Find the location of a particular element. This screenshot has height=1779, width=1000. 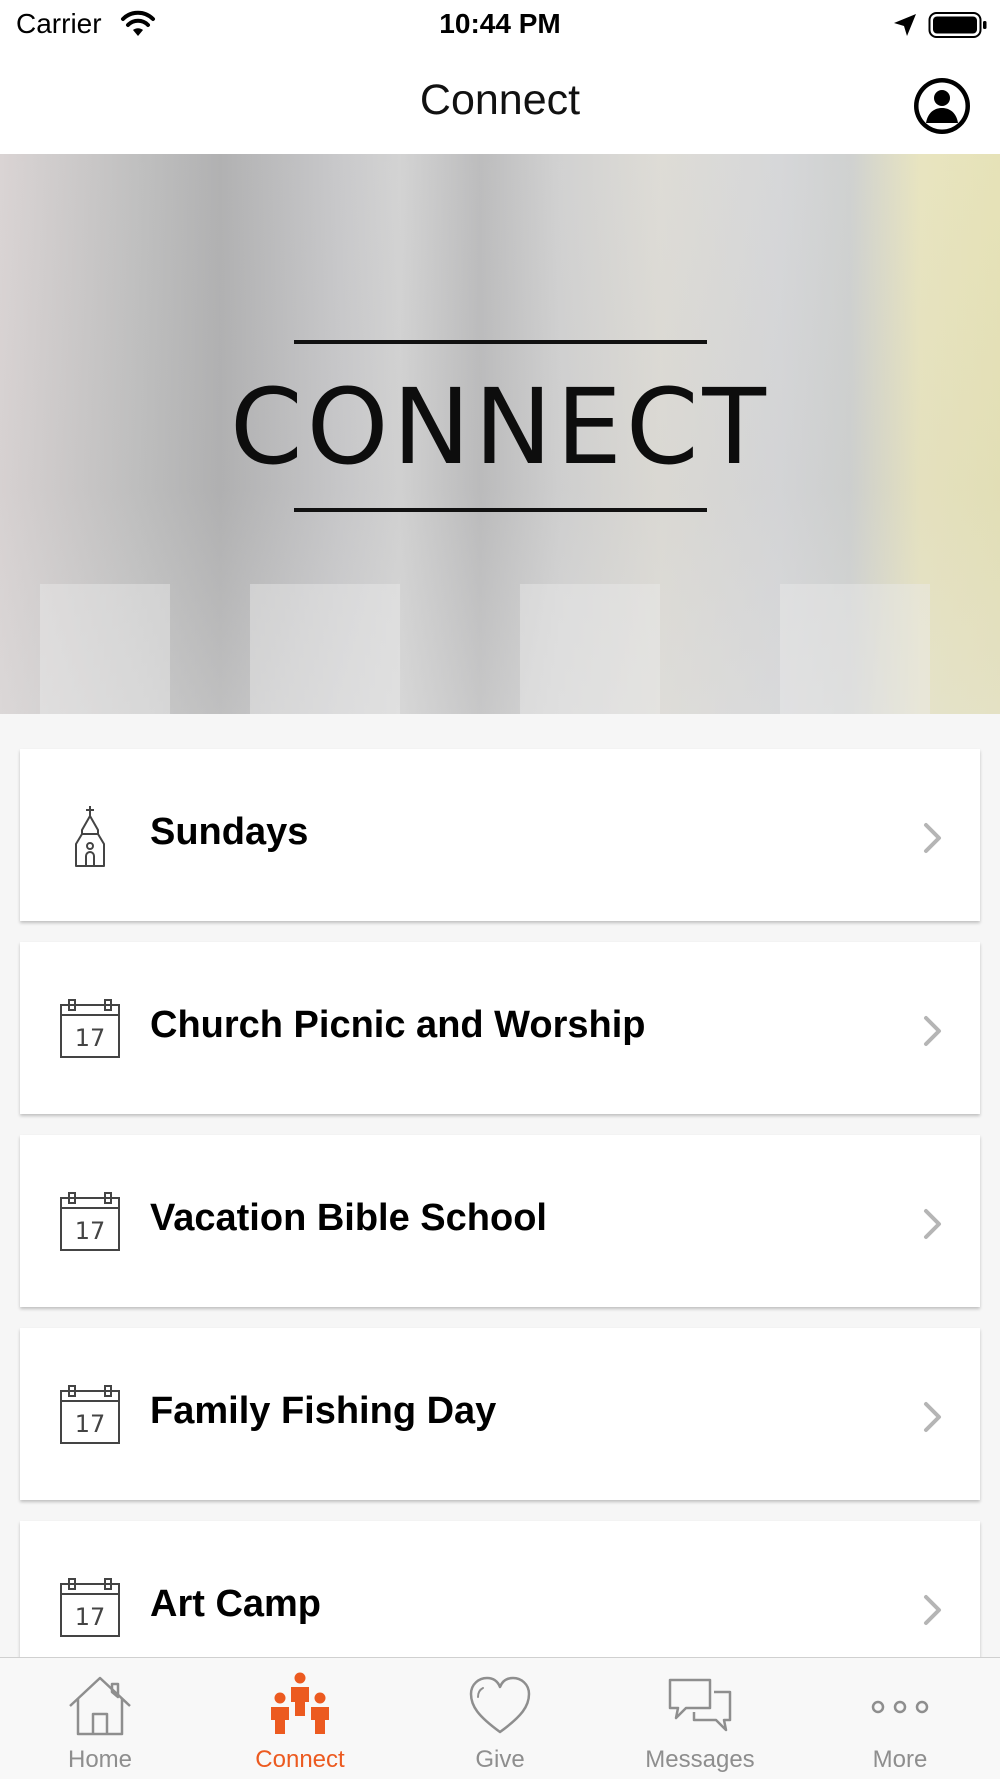

list-item-label: Sundays is located at coordinates (229, 832).